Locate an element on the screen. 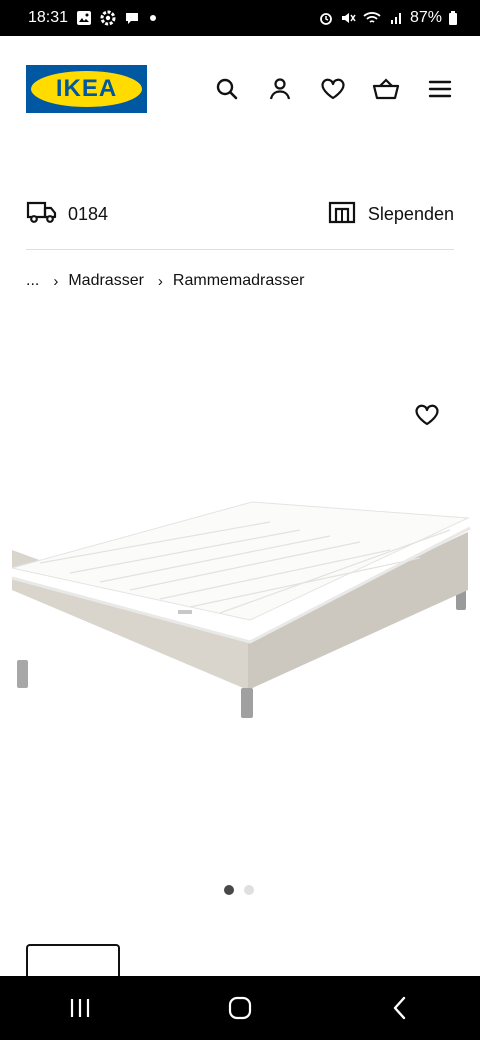  breadcrumb-madrasser: Madrasser is located at coordinates (106, 281).